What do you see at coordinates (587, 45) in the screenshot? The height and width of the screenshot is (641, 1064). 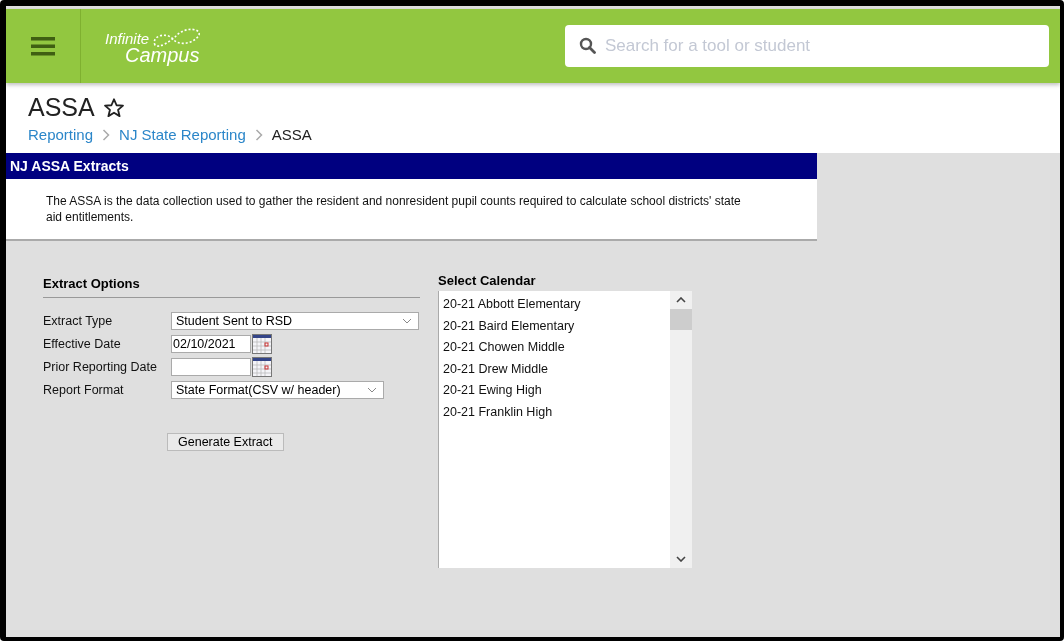 I see `search-icon` at bounding box center [587, 45].